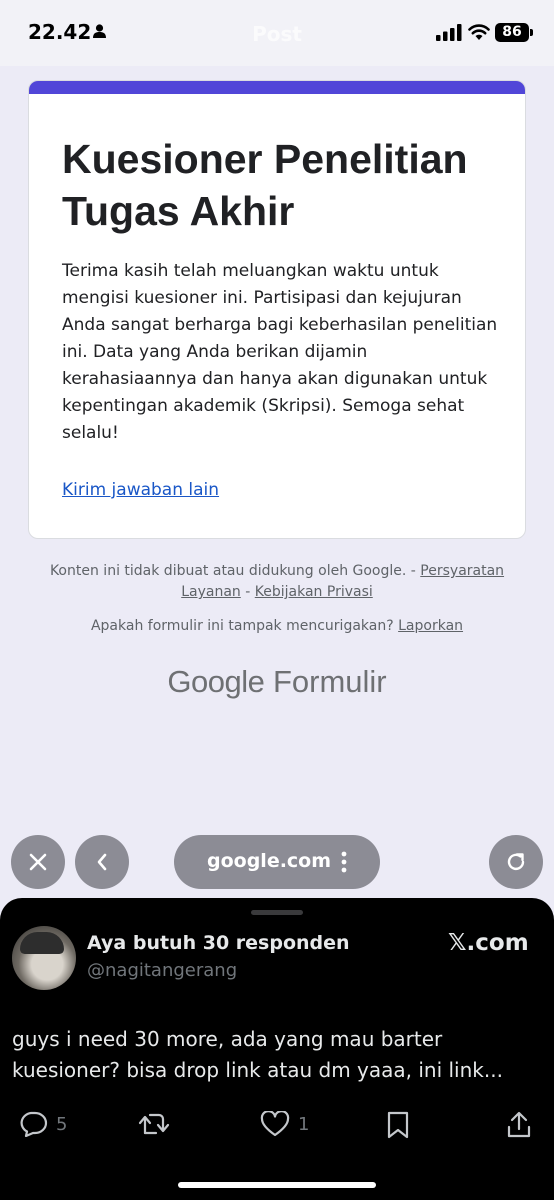  Describe the element at coordinates (277, 912) in the screenshot. I see `sheet-grabber` at that location.